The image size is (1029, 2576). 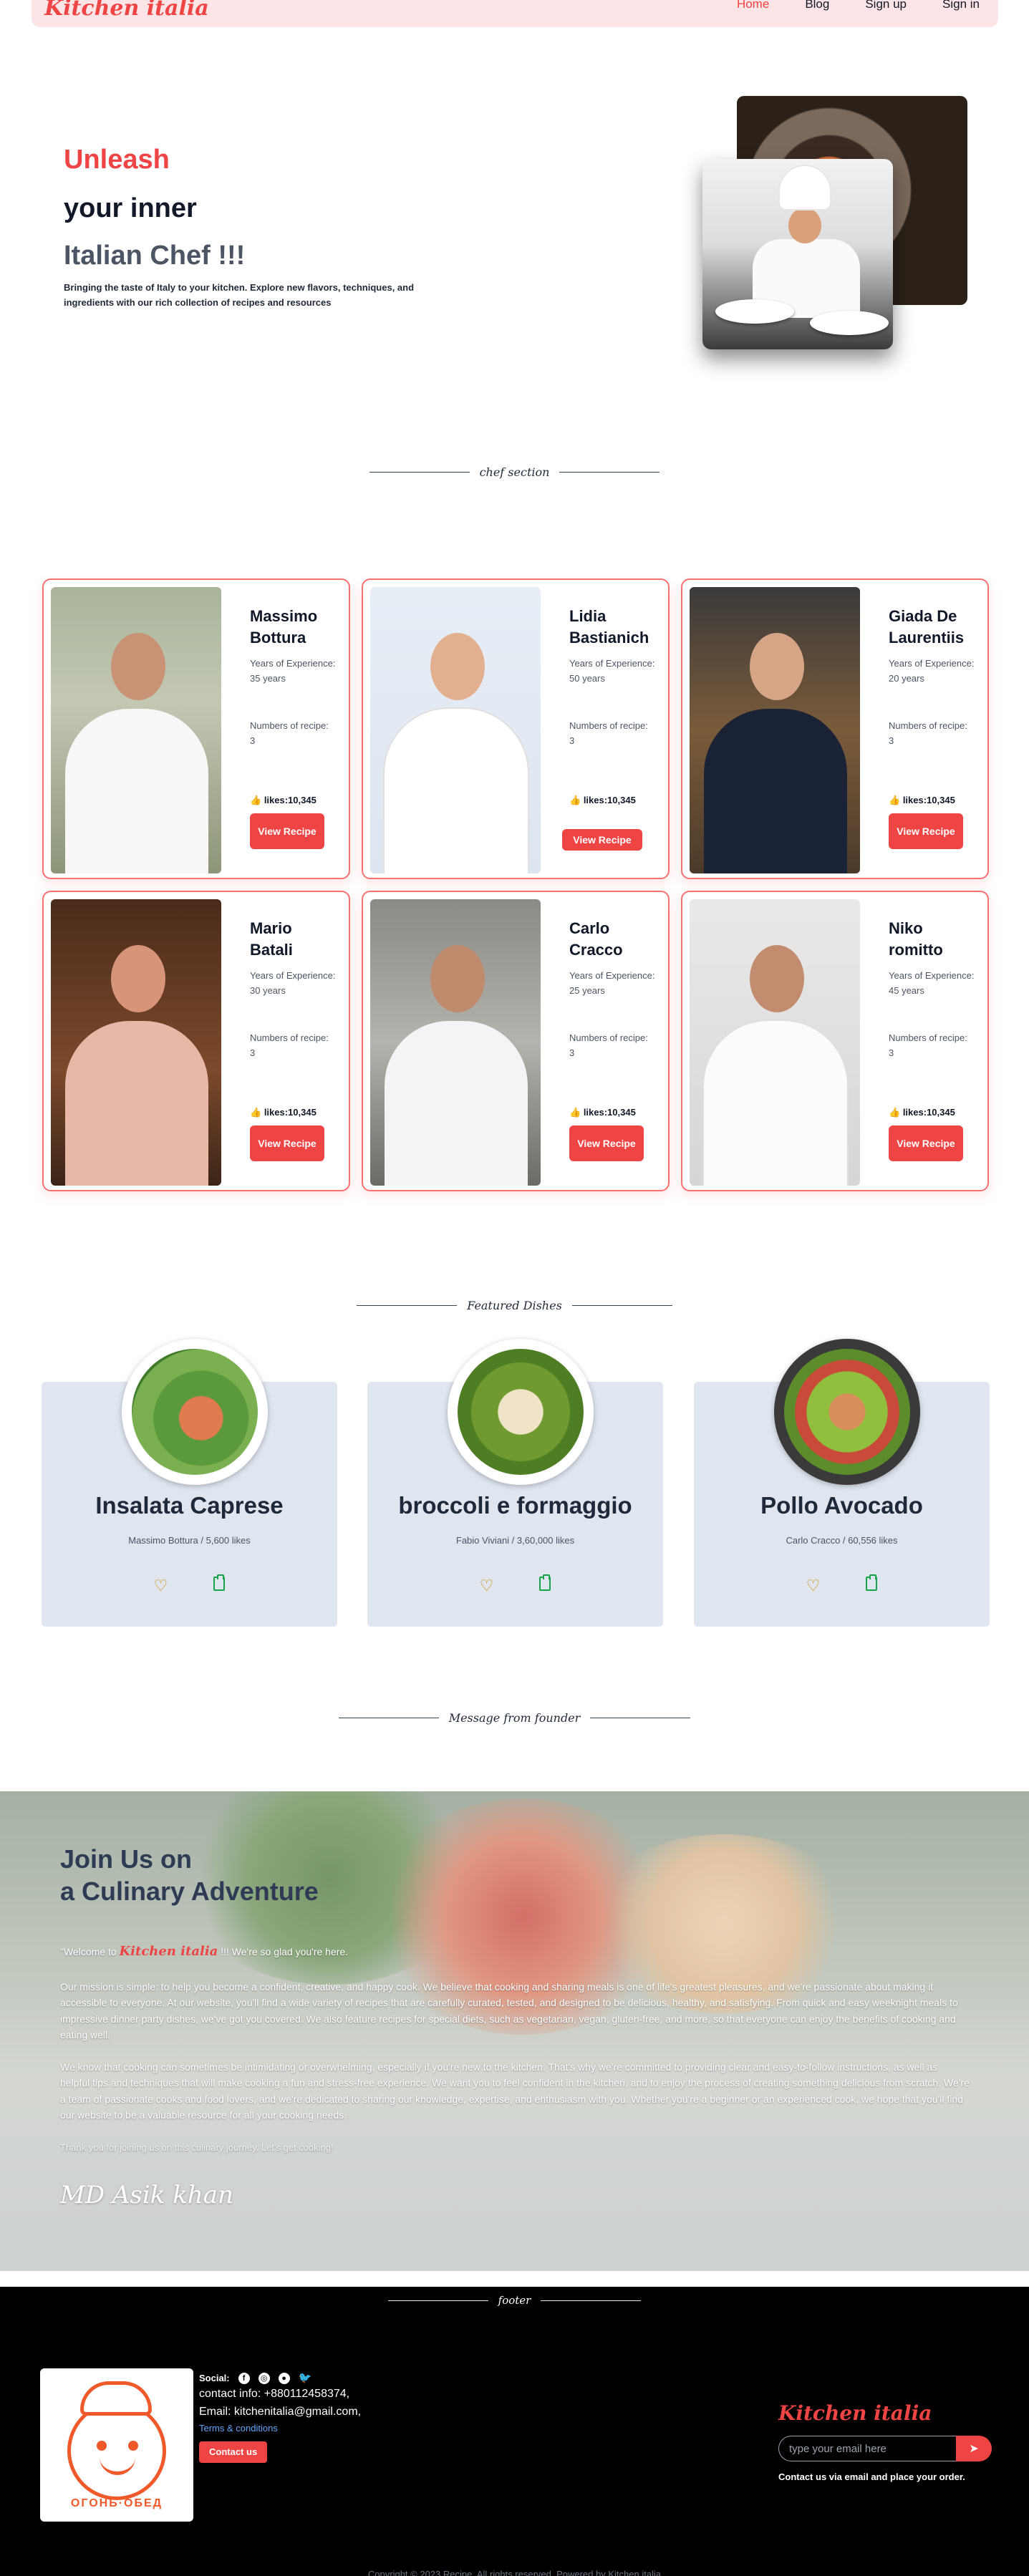 I want to click on instagram-icon: ◎, so click(x=264, y=2379).